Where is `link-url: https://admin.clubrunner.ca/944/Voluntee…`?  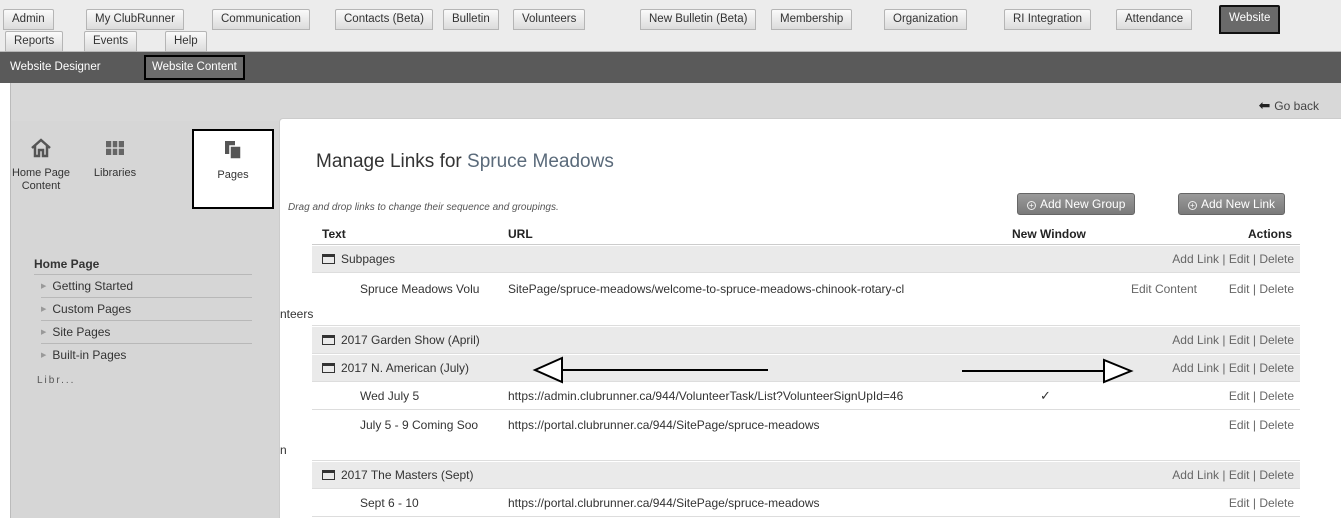 link-url: https://admin.clubrunner.ca/944/Voluntee… is located at coordinates (706, 396).